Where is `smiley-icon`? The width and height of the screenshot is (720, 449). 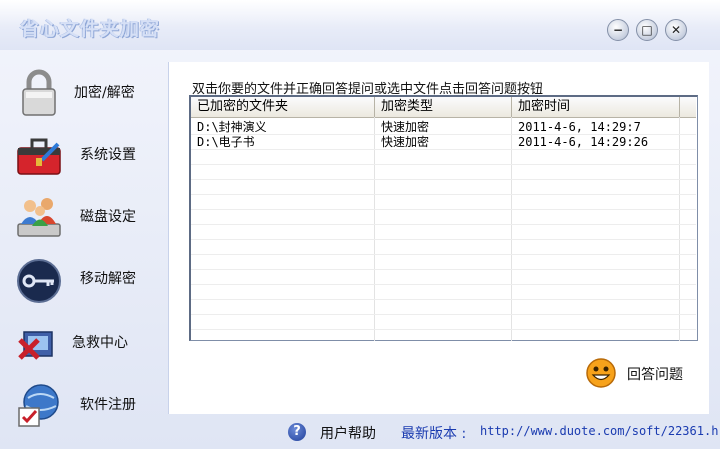 smiley-icon is located at coordinates (601, 373).